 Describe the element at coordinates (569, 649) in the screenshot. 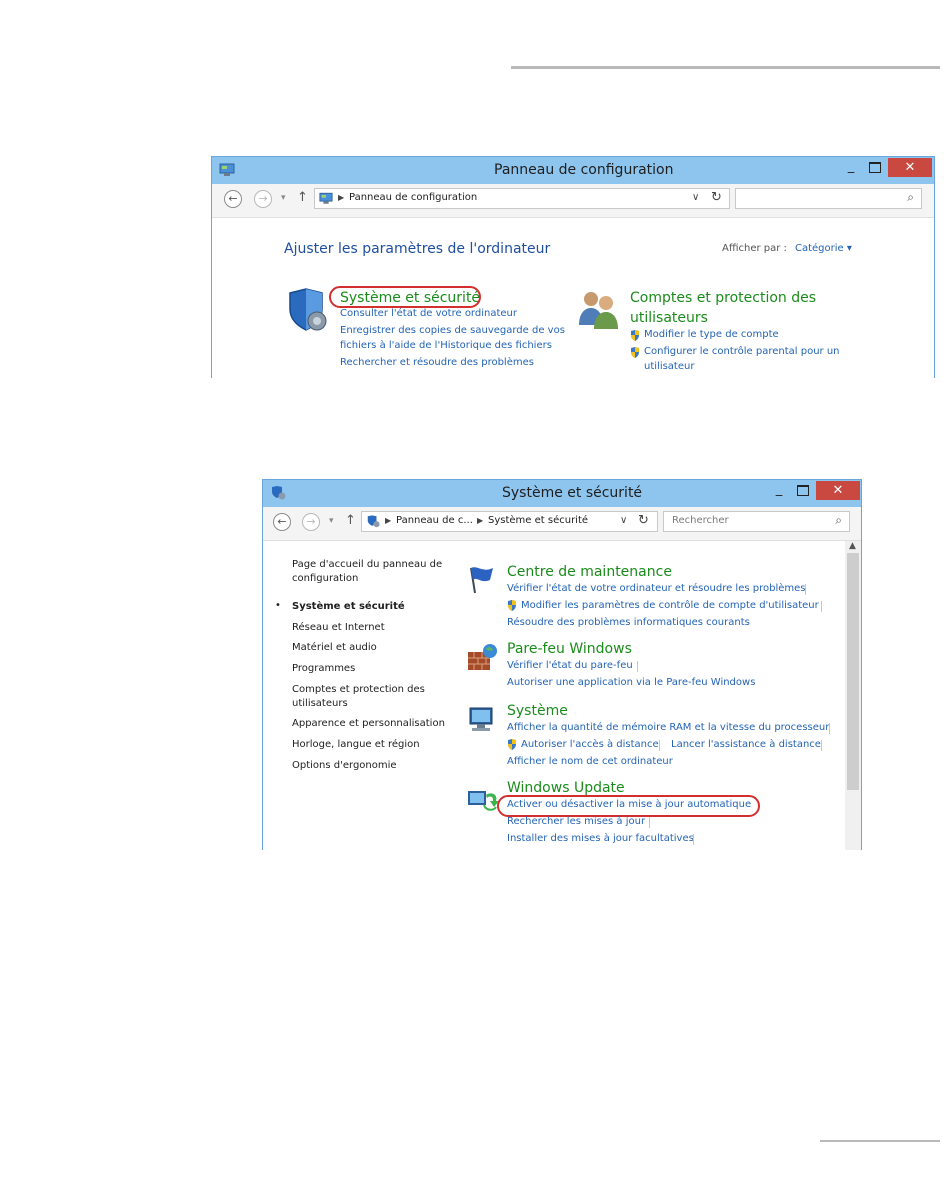

I see `section-windows-firewall: Pare-feu Windows` at that location.